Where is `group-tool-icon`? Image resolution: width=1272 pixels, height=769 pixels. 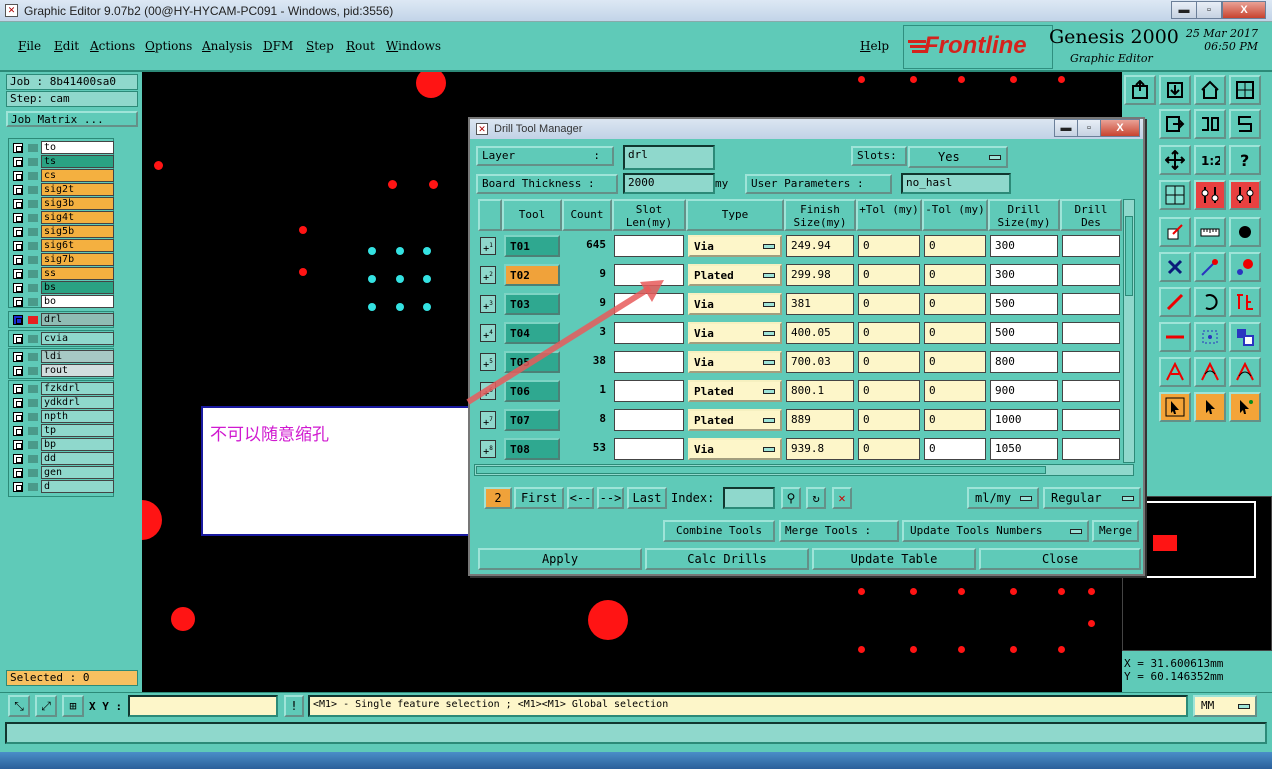
group-tool-icon is located at coordinates (1245, 337).